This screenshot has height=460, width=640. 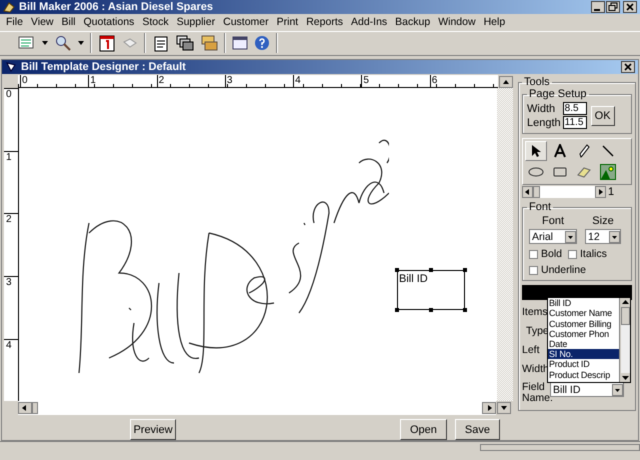 What do you see at coordinates (11, 67) in the screenshot?
I see `designer-icon` at bounding box center [11, 67].